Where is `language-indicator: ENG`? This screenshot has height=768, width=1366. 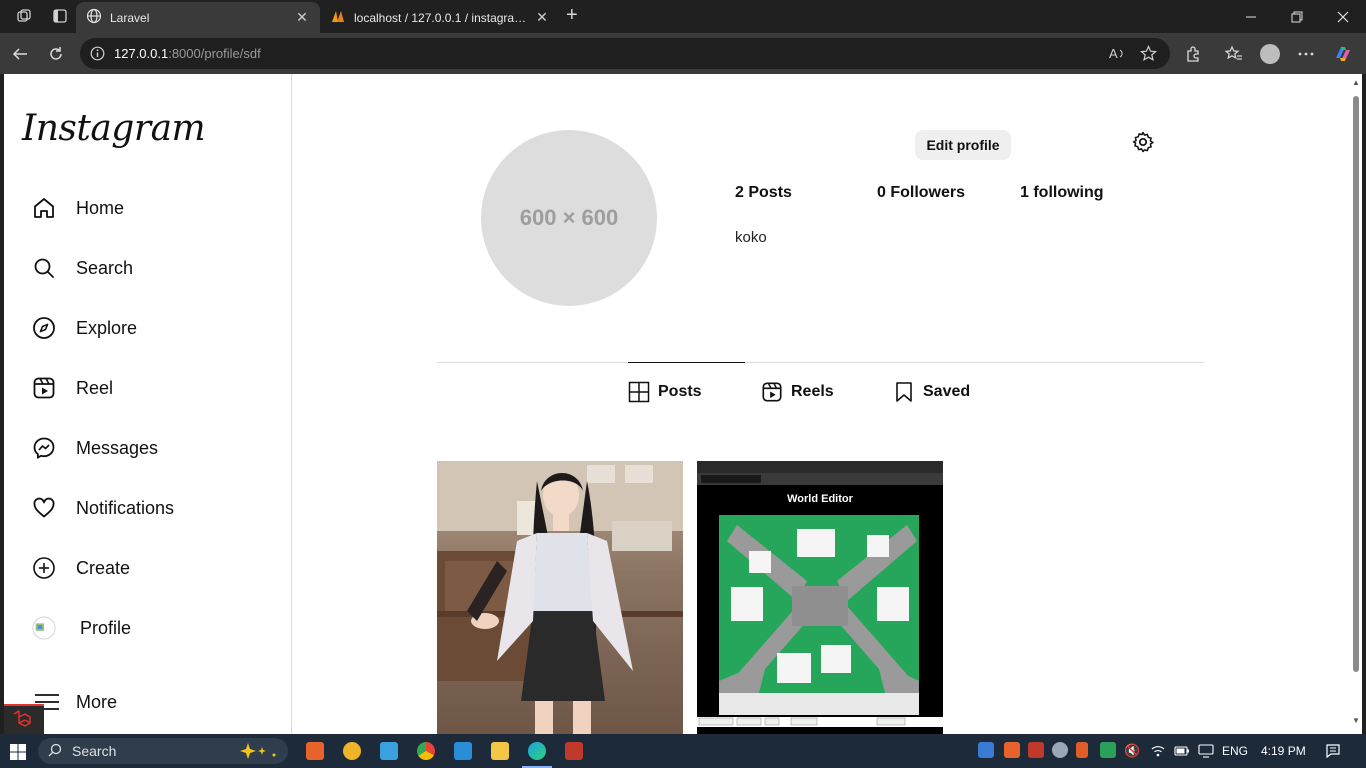
language-indicator: ENG is located at coordinates (1235, 751).